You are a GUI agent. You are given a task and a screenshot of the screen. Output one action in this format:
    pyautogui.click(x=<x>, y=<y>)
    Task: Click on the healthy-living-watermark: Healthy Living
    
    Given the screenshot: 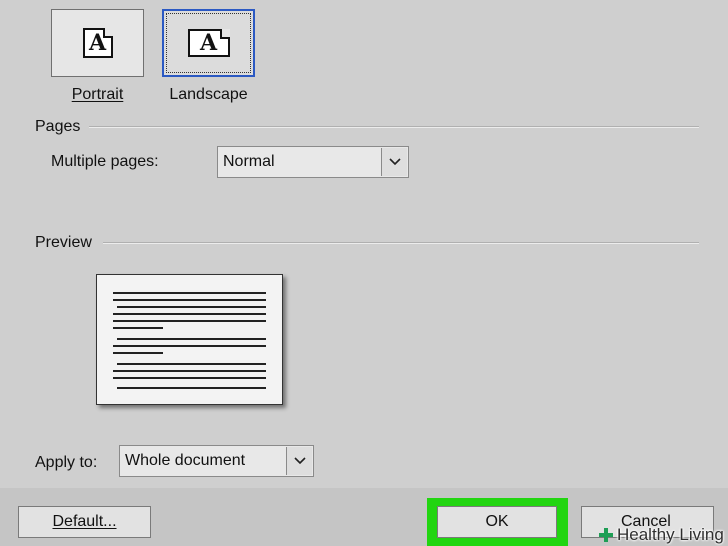 What is the action you would take?
    pyautogui.click(x=661, y=535)
    